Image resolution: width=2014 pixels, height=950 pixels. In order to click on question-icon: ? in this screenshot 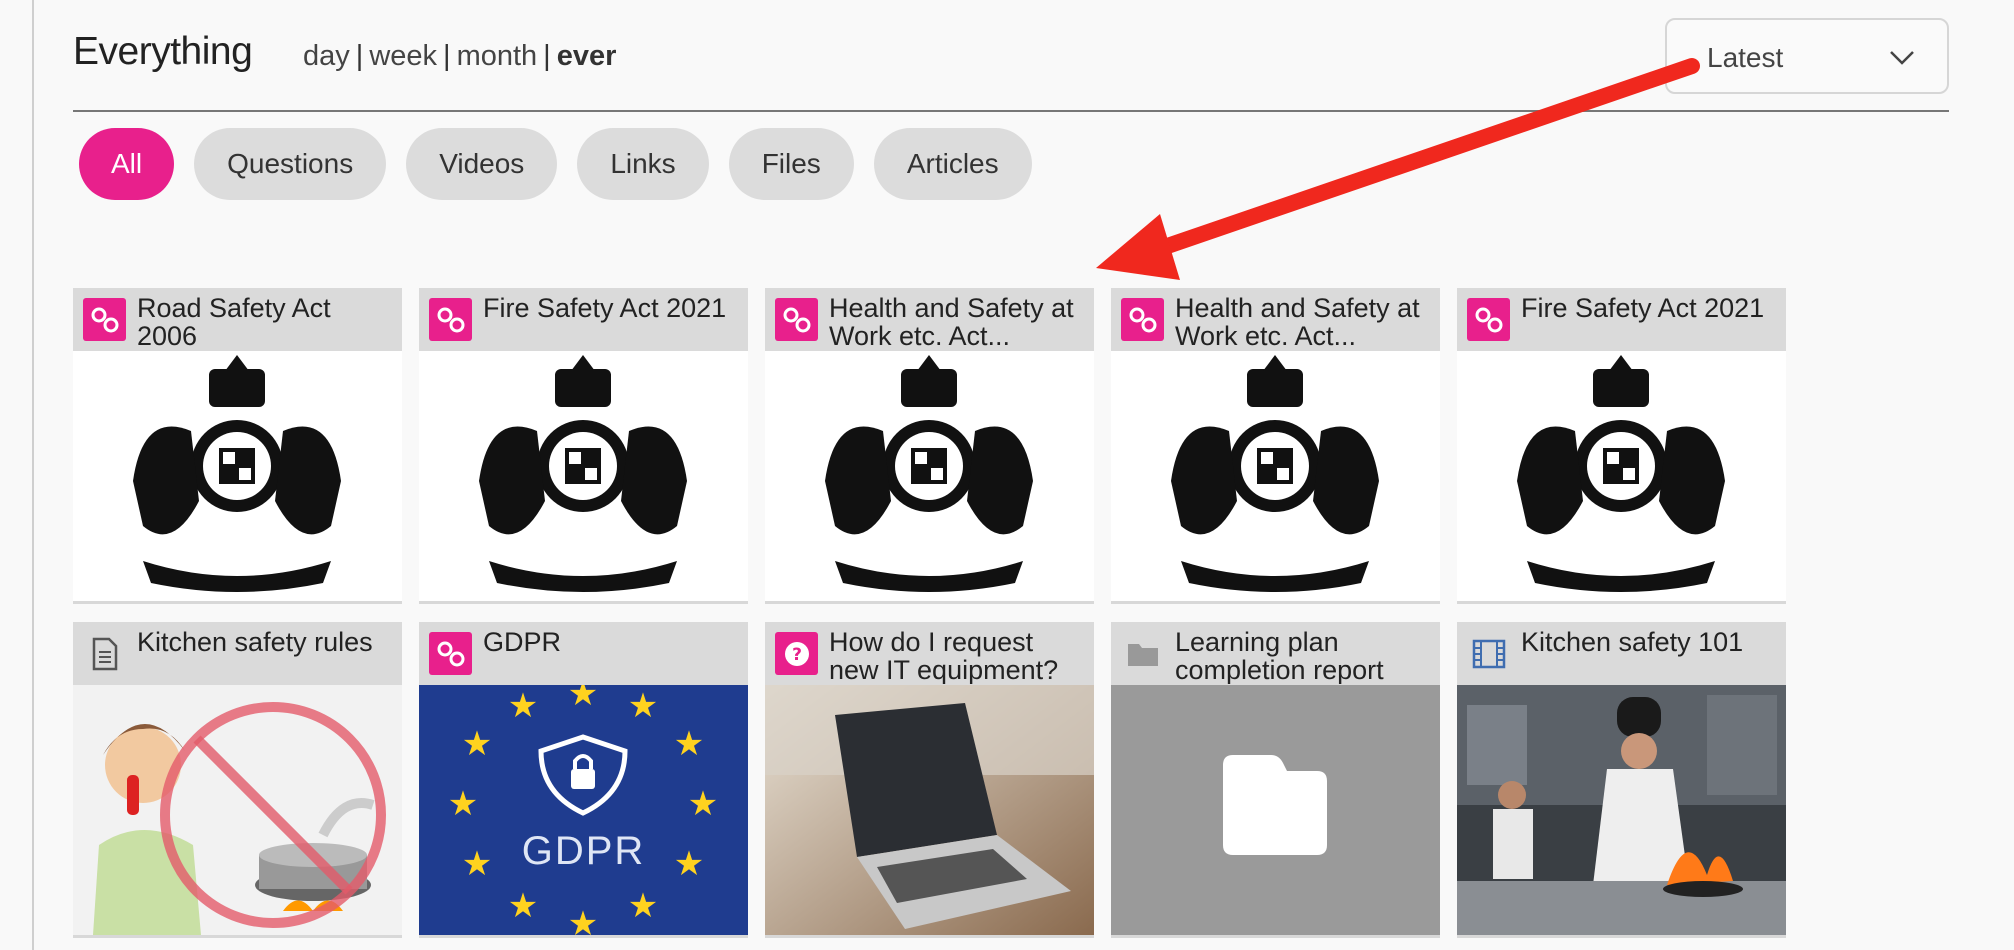, I will do `click(796, 653)`.